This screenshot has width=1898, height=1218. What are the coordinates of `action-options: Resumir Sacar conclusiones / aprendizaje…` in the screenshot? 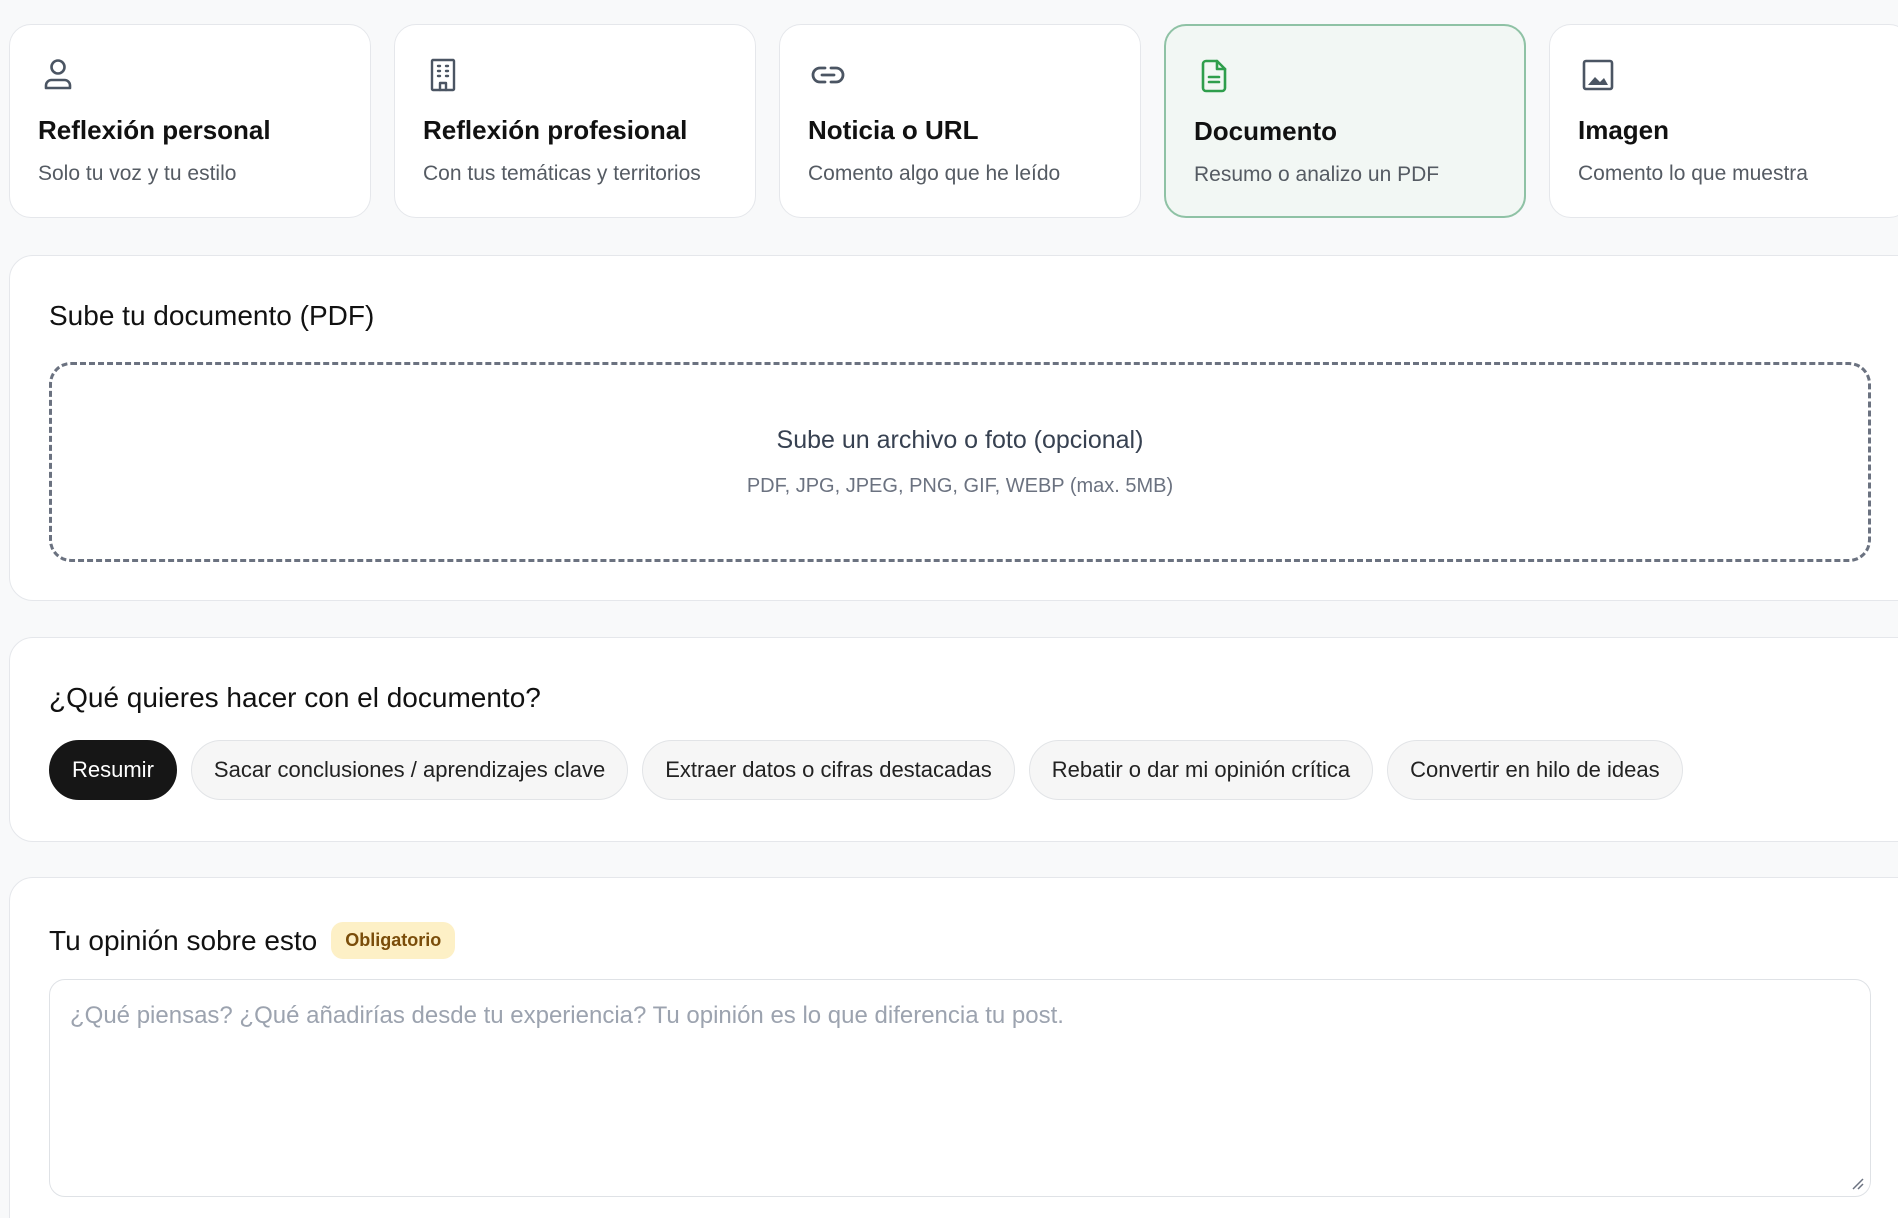 It's located at (973, 770).